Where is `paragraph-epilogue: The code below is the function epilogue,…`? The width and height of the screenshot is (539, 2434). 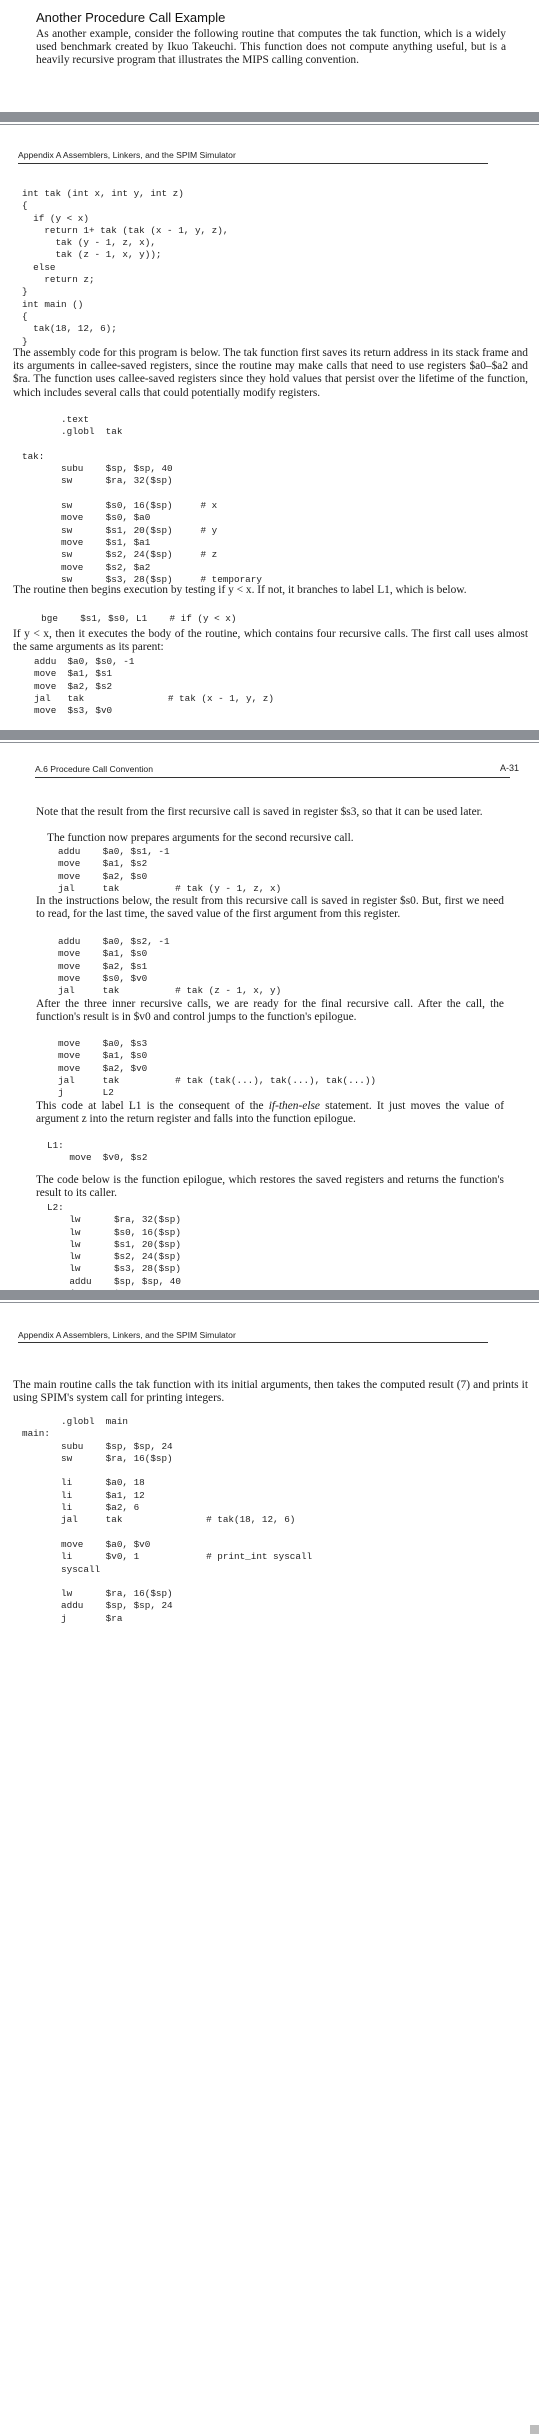 paragraph-epilogue: The code below is the function epilogue,… is located at coordinates (270, 1187).